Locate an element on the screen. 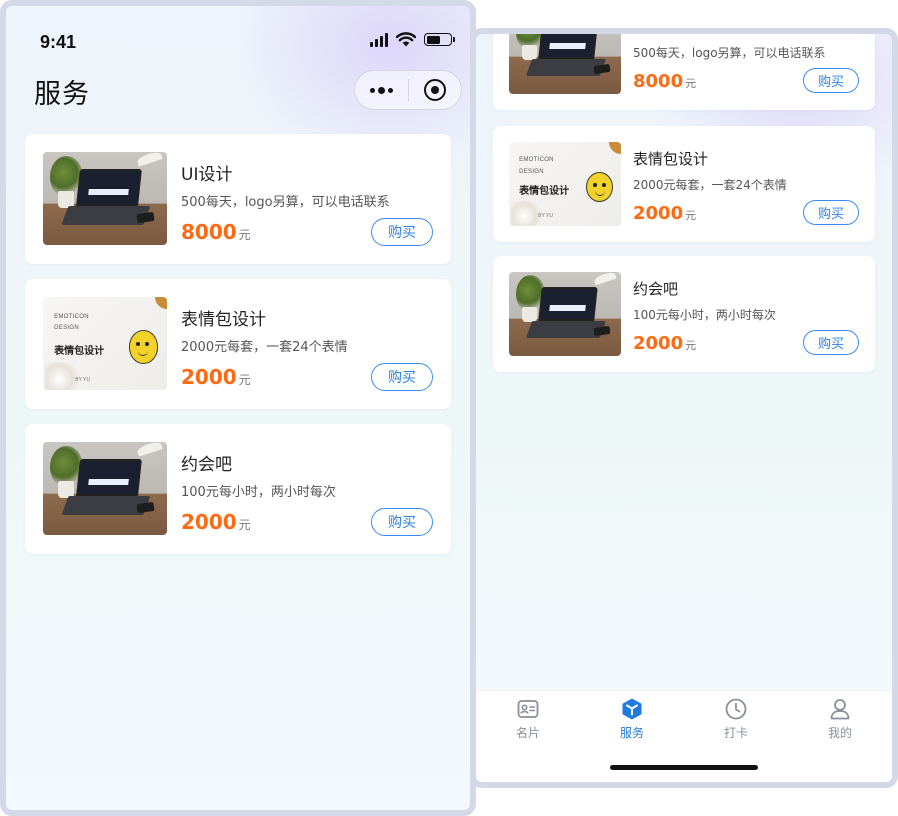 Image resolution: width=898 pixels, height=816 pixels. page-title: 服务 is located at coordinates (62, 94).